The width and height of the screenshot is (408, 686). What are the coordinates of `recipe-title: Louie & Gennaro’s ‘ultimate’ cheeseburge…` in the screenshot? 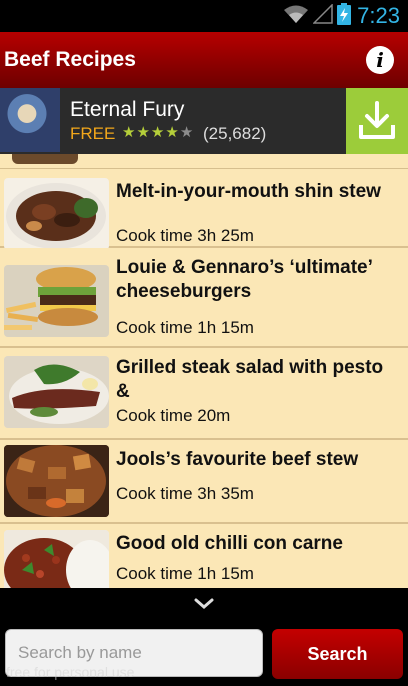 It's located at (244, 279).